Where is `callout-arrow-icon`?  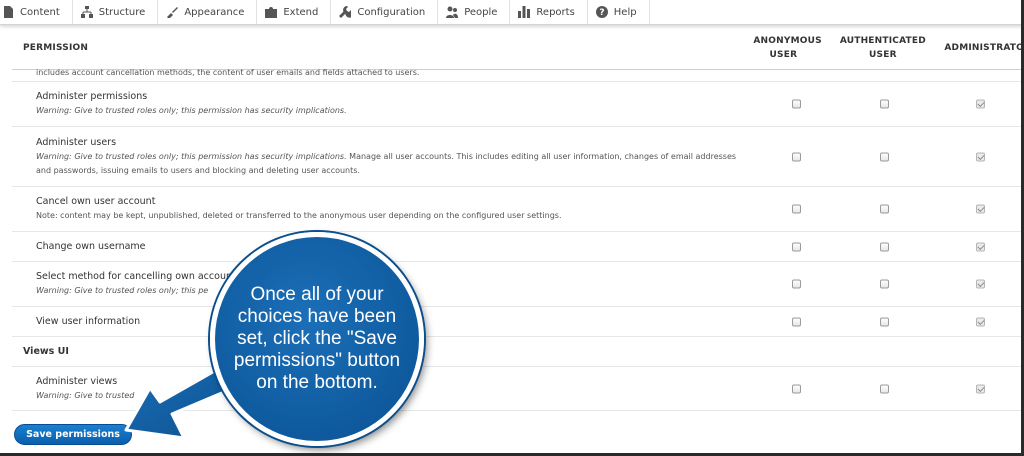
callout-arrow-icon is located at coordinates (194, 395).